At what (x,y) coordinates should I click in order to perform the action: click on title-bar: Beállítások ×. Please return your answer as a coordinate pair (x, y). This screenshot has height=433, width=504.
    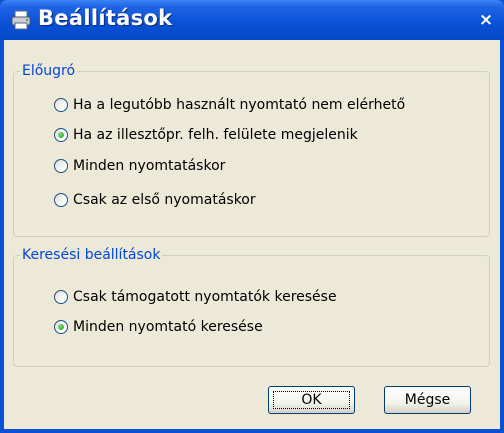
    Looking at the image, I should click on (252, 20).